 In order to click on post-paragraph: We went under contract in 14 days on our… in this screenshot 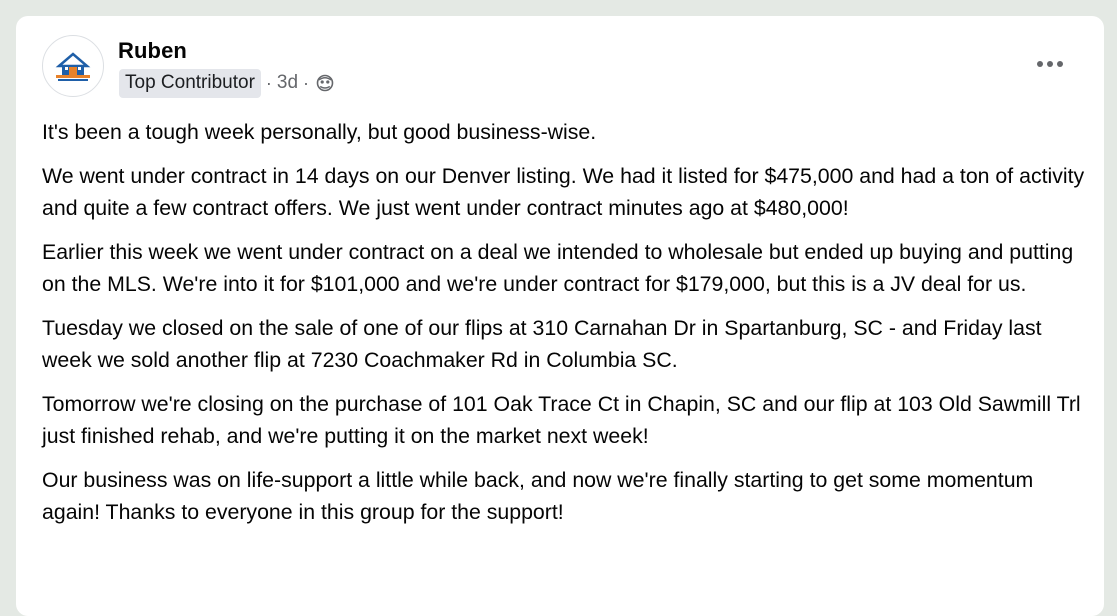, I will do `click(563, 192)`.